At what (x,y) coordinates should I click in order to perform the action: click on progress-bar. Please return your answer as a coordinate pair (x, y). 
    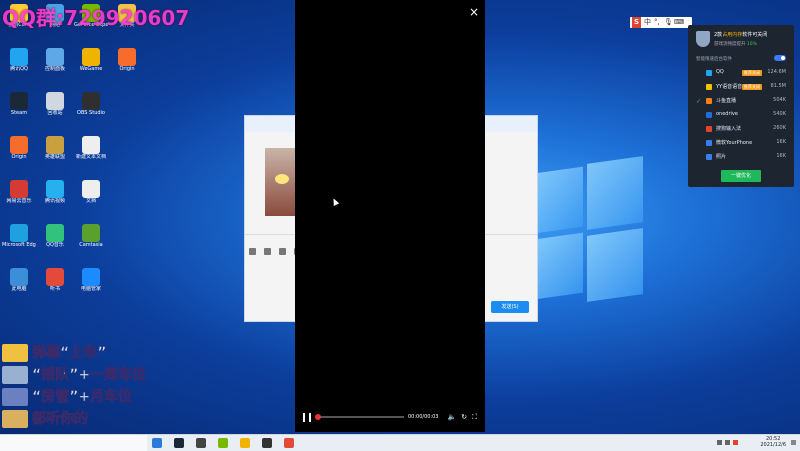
    Looking at the image, I should click on (359, 417).